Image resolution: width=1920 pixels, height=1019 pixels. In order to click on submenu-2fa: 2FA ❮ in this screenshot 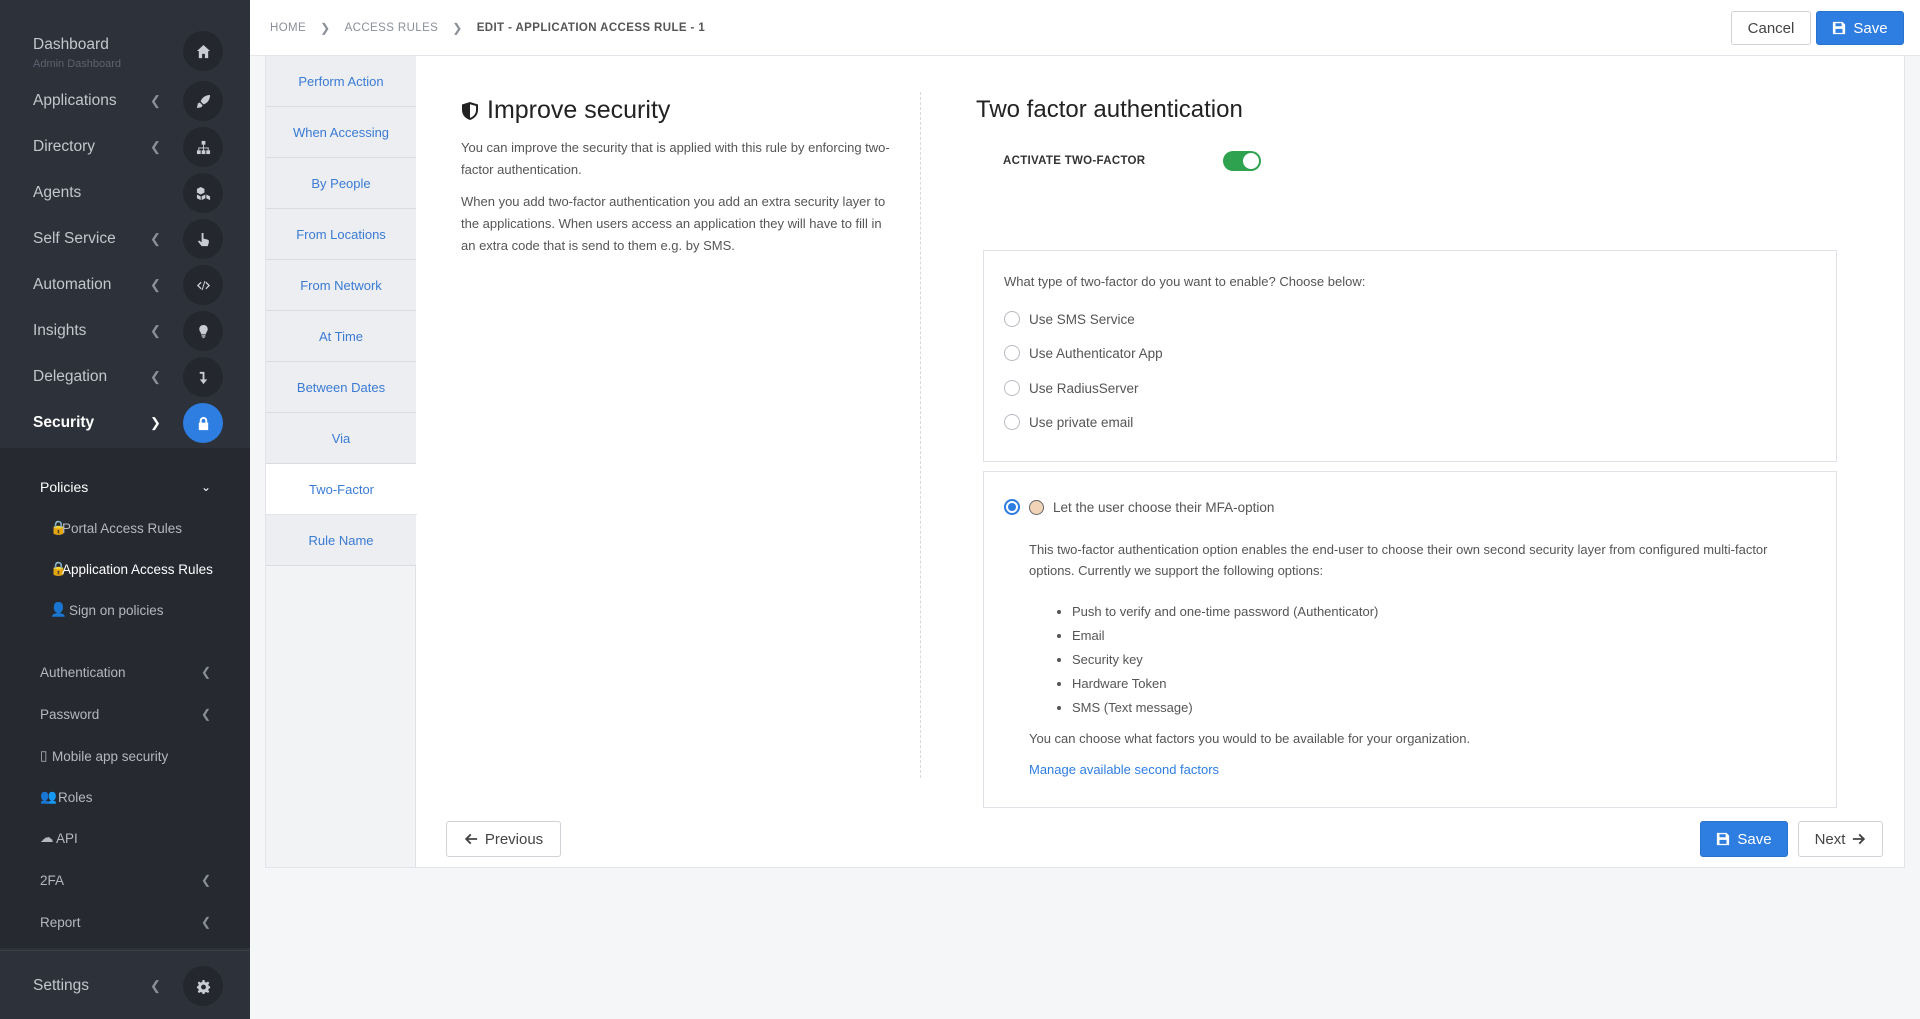, I will do `click(125, 880)`.